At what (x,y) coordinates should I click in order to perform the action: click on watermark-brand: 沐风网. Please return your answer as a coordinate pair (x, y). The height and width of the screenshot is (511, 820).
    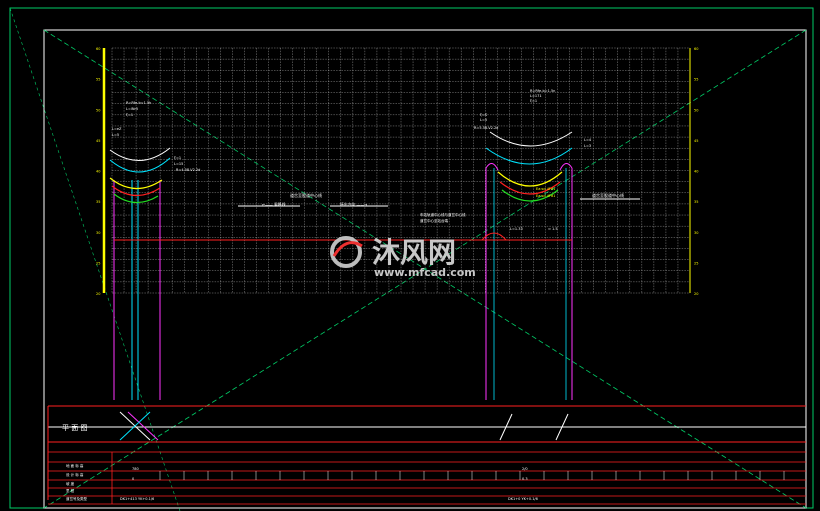
    Looking at the image, I should click on (414, 252).